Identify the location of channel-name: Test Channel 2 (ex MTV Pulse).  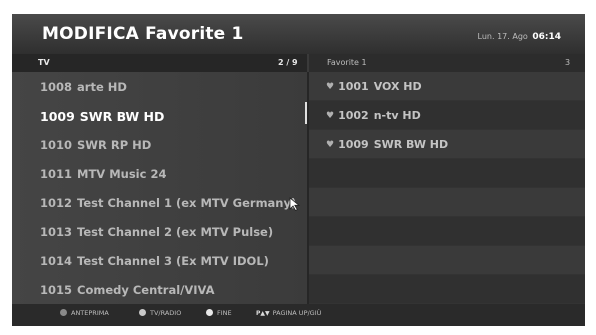
(175, 232).